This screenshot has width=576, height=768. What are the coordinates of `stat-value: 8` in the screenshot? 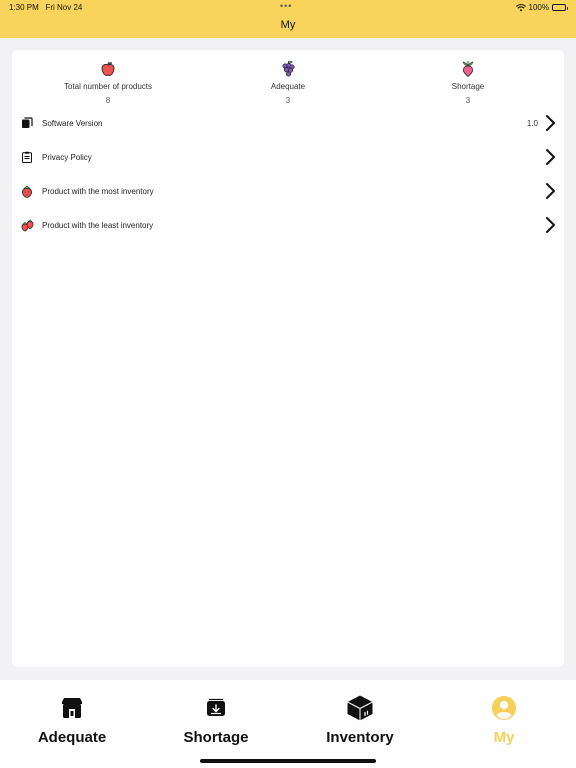 It's located at (108, 100).